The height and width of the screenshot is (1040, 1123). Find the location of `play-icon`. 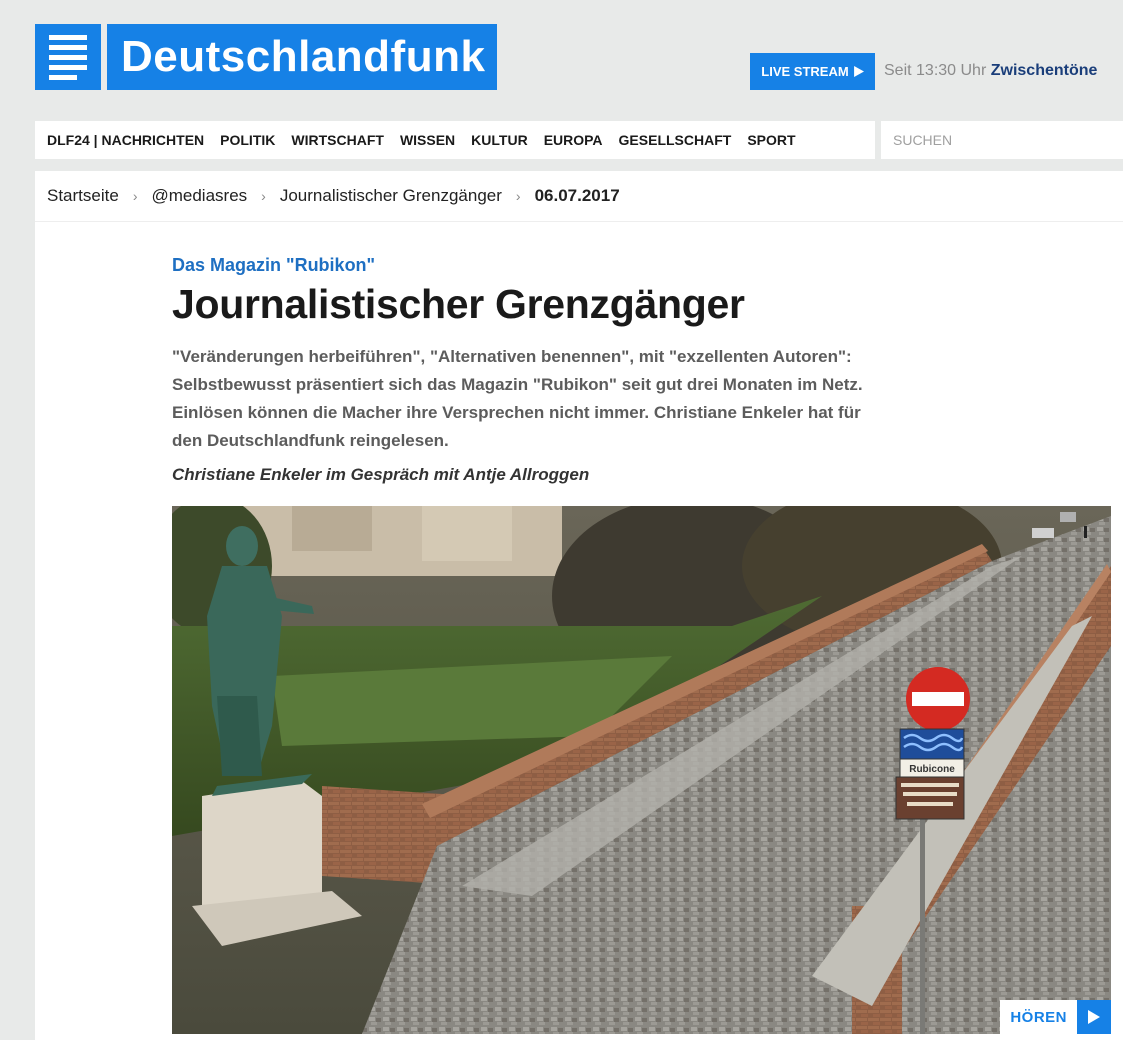

play-icon is located at coordinates (1094, 1017).